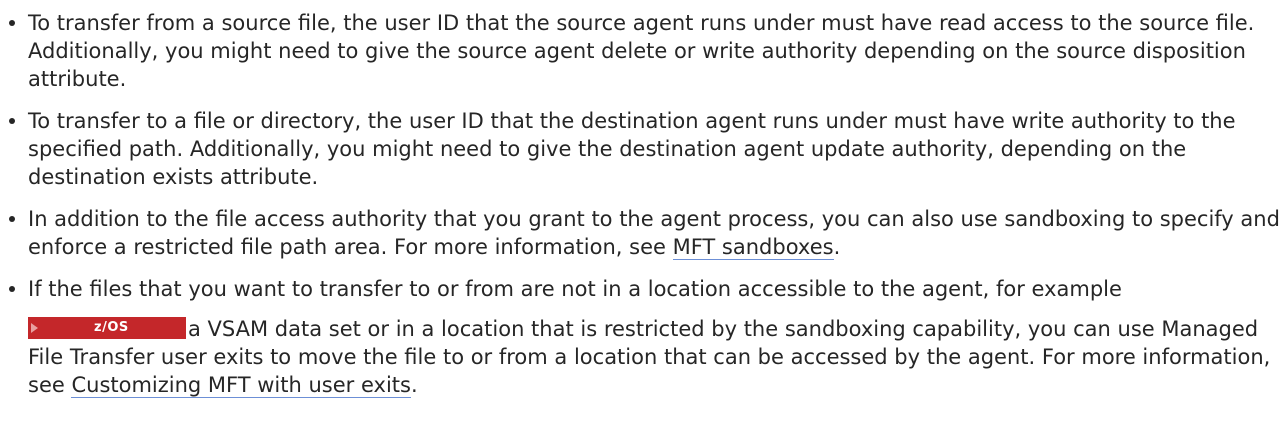  Describe the element at coordinates (241, 385) in the screenshot. I see `customizing-mft-link: Customizing MFT with user exits` at that location.